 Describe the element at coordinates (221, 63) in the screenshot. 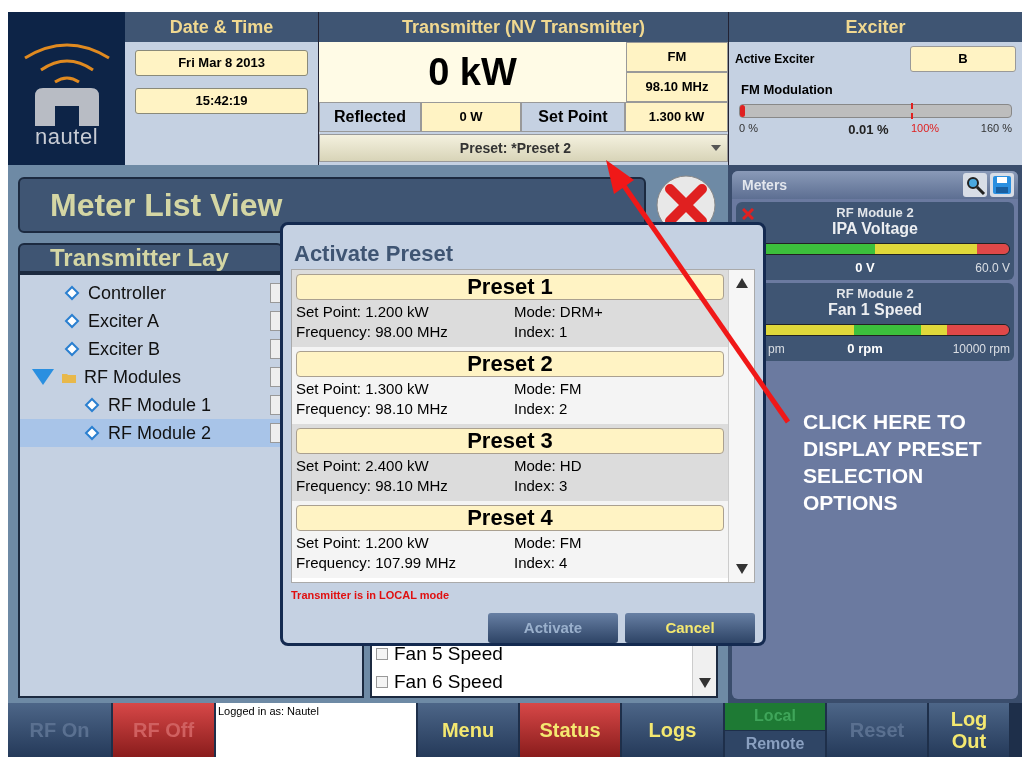

I see `date-field: Fri Mar 8 2013` at that location.